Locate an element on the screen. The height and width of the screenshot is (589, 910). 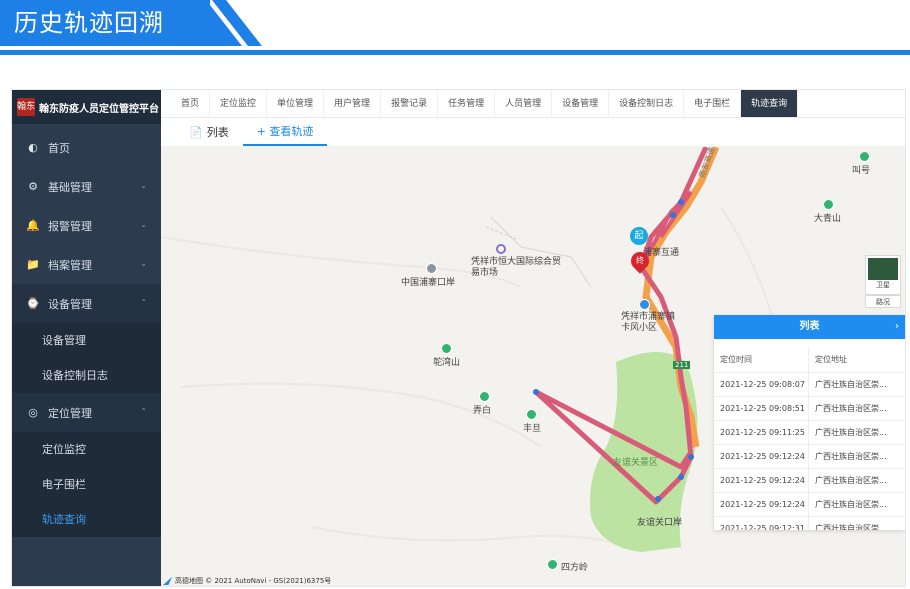
column-header-time: 定位时间 is located at coordinates (761, 359).